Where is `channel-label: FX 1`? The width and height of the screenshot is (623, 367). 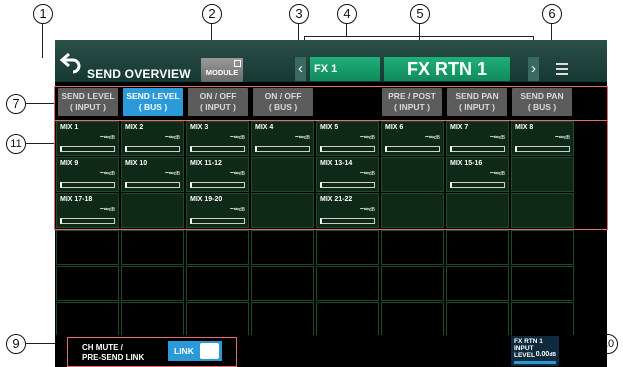
channel-label: FX 1 is located at coordinates (345, 69).